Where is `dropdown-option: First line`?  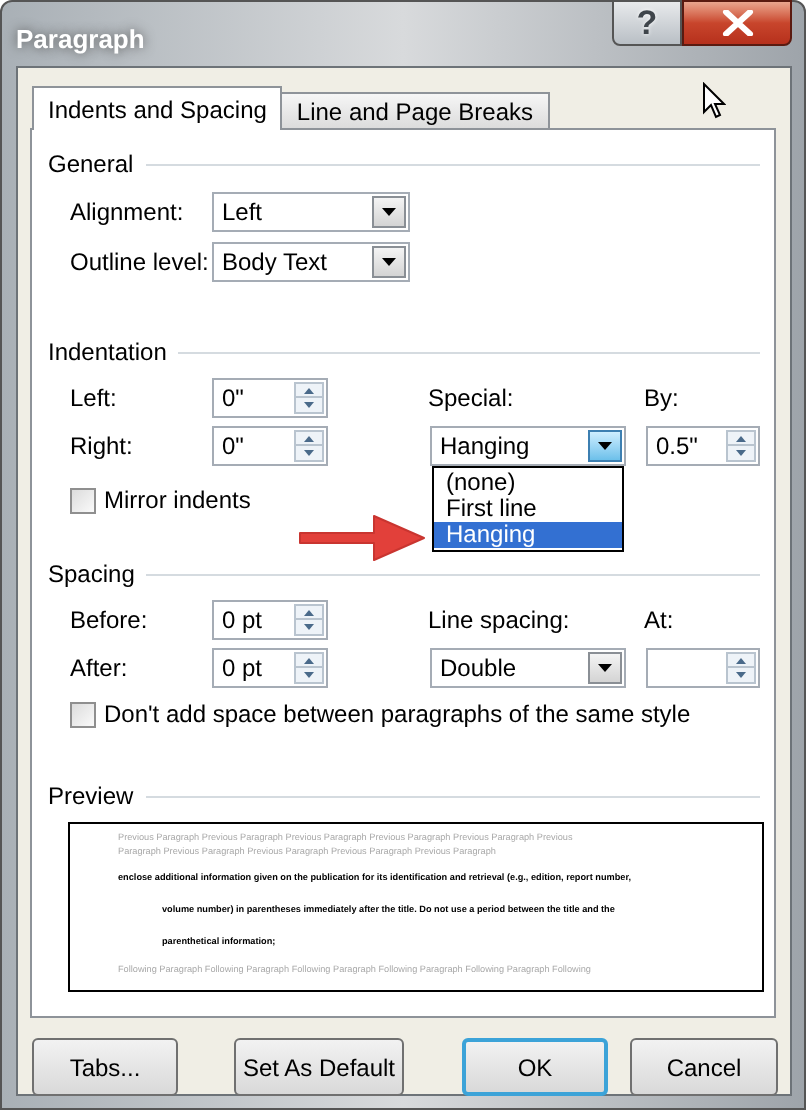 dropdown-option: First line is located at coordinates (528, 509).